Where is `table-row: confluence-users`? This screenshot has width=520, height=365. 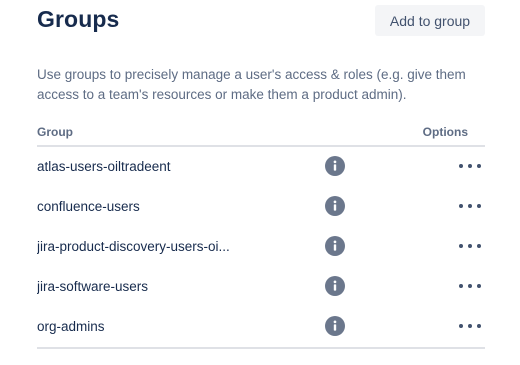 table-row: confluence-users is located at coordinates (261, 207).